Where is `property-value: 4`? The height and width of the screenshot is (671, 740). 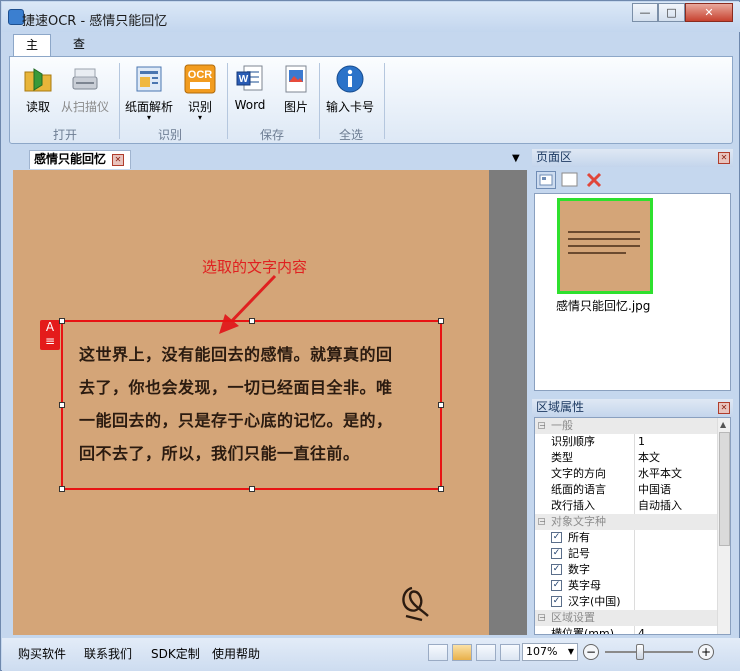
property-value: 4 is located at coordinates (641, 630).